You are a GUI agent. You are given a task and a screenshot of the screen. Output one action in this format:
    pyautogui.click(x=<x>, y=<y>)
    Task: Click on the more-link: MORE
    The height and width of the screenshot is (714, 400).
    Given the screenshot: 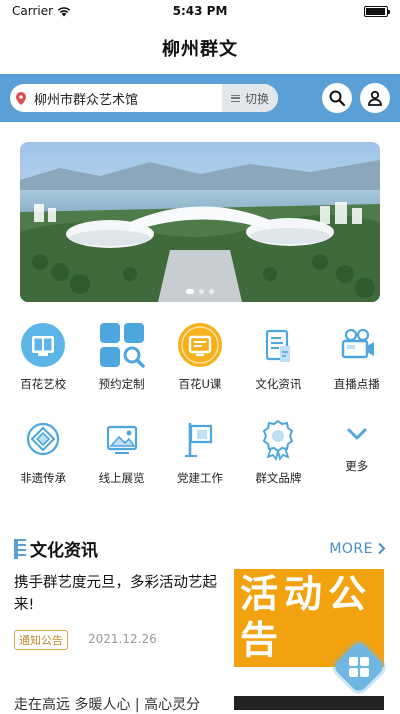 What is the action you would take?
    pyautogui.click(x=357, y=549)
    